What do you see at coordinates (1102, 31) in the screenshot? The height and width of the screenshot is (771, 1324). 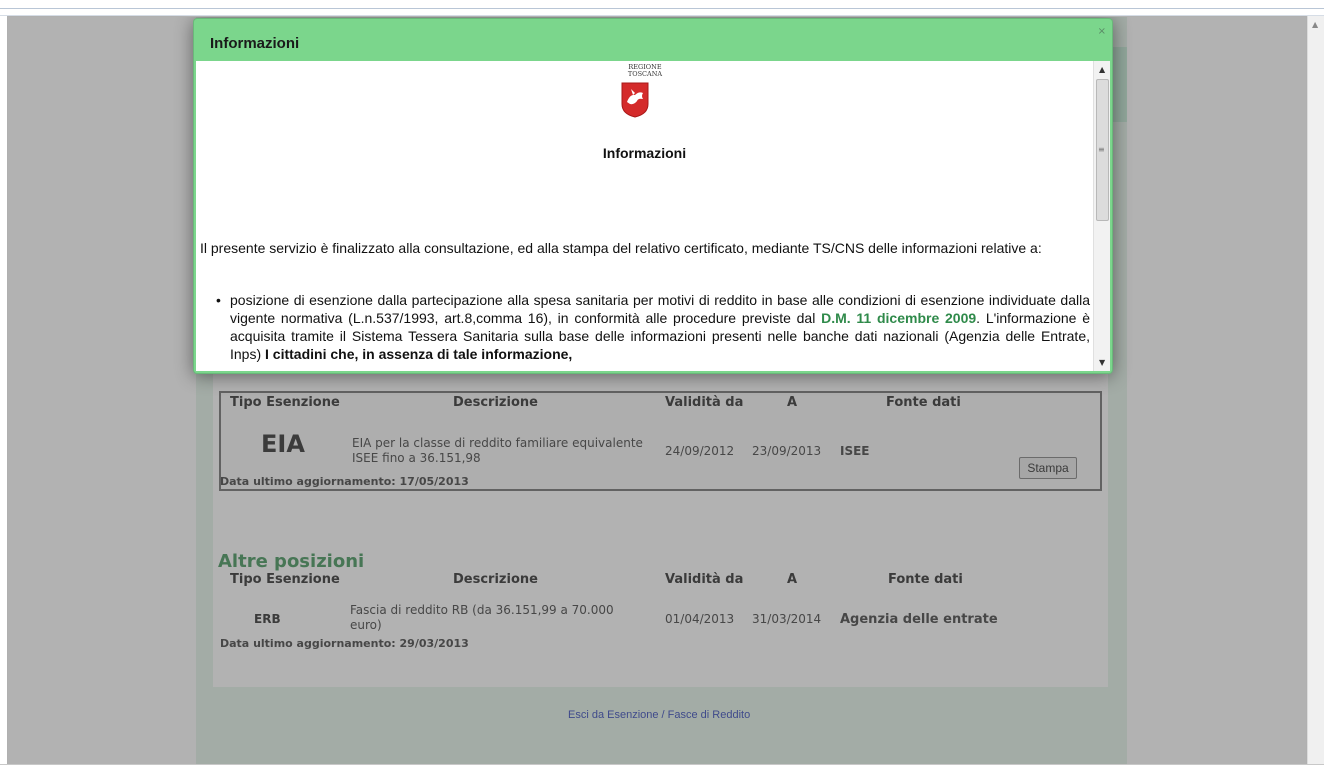 I see `close-icon: ×` at bounding box center [1102, 31].